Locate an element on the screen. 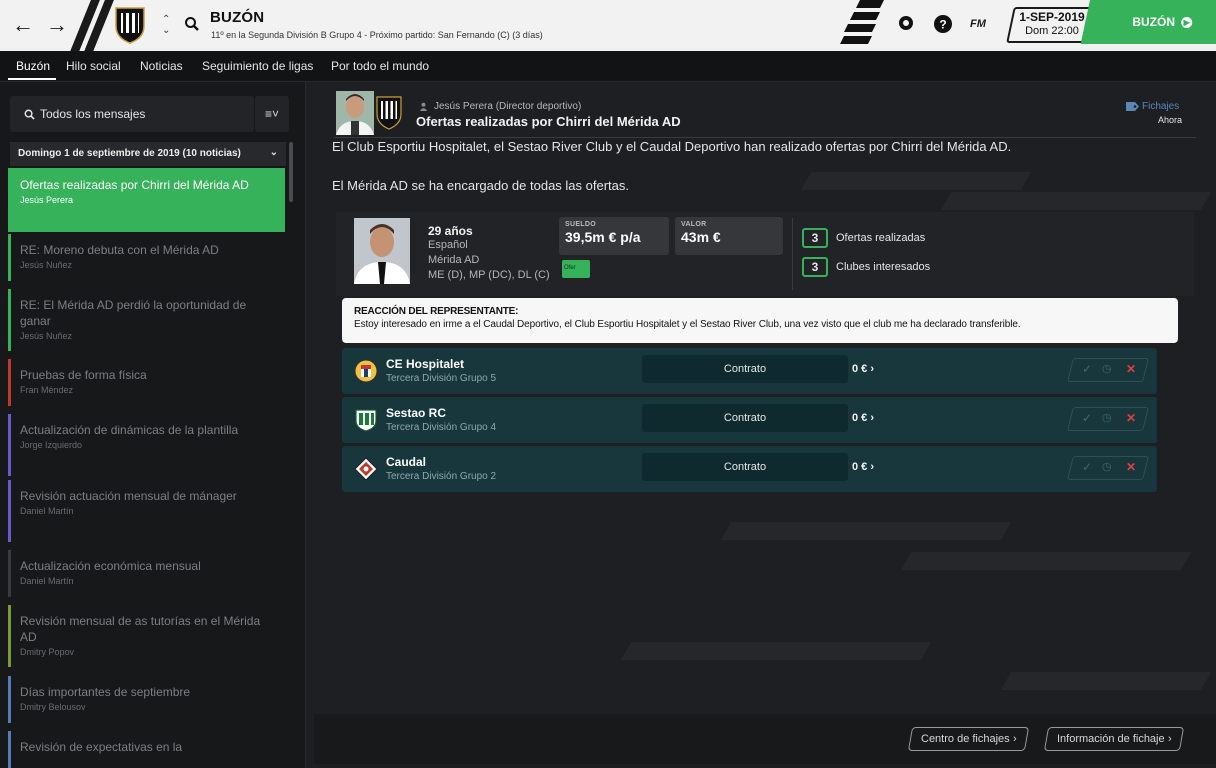 The image size is (1216, 768). sort-menu-icon: ≡˅ is located at coordinates (272, 114).